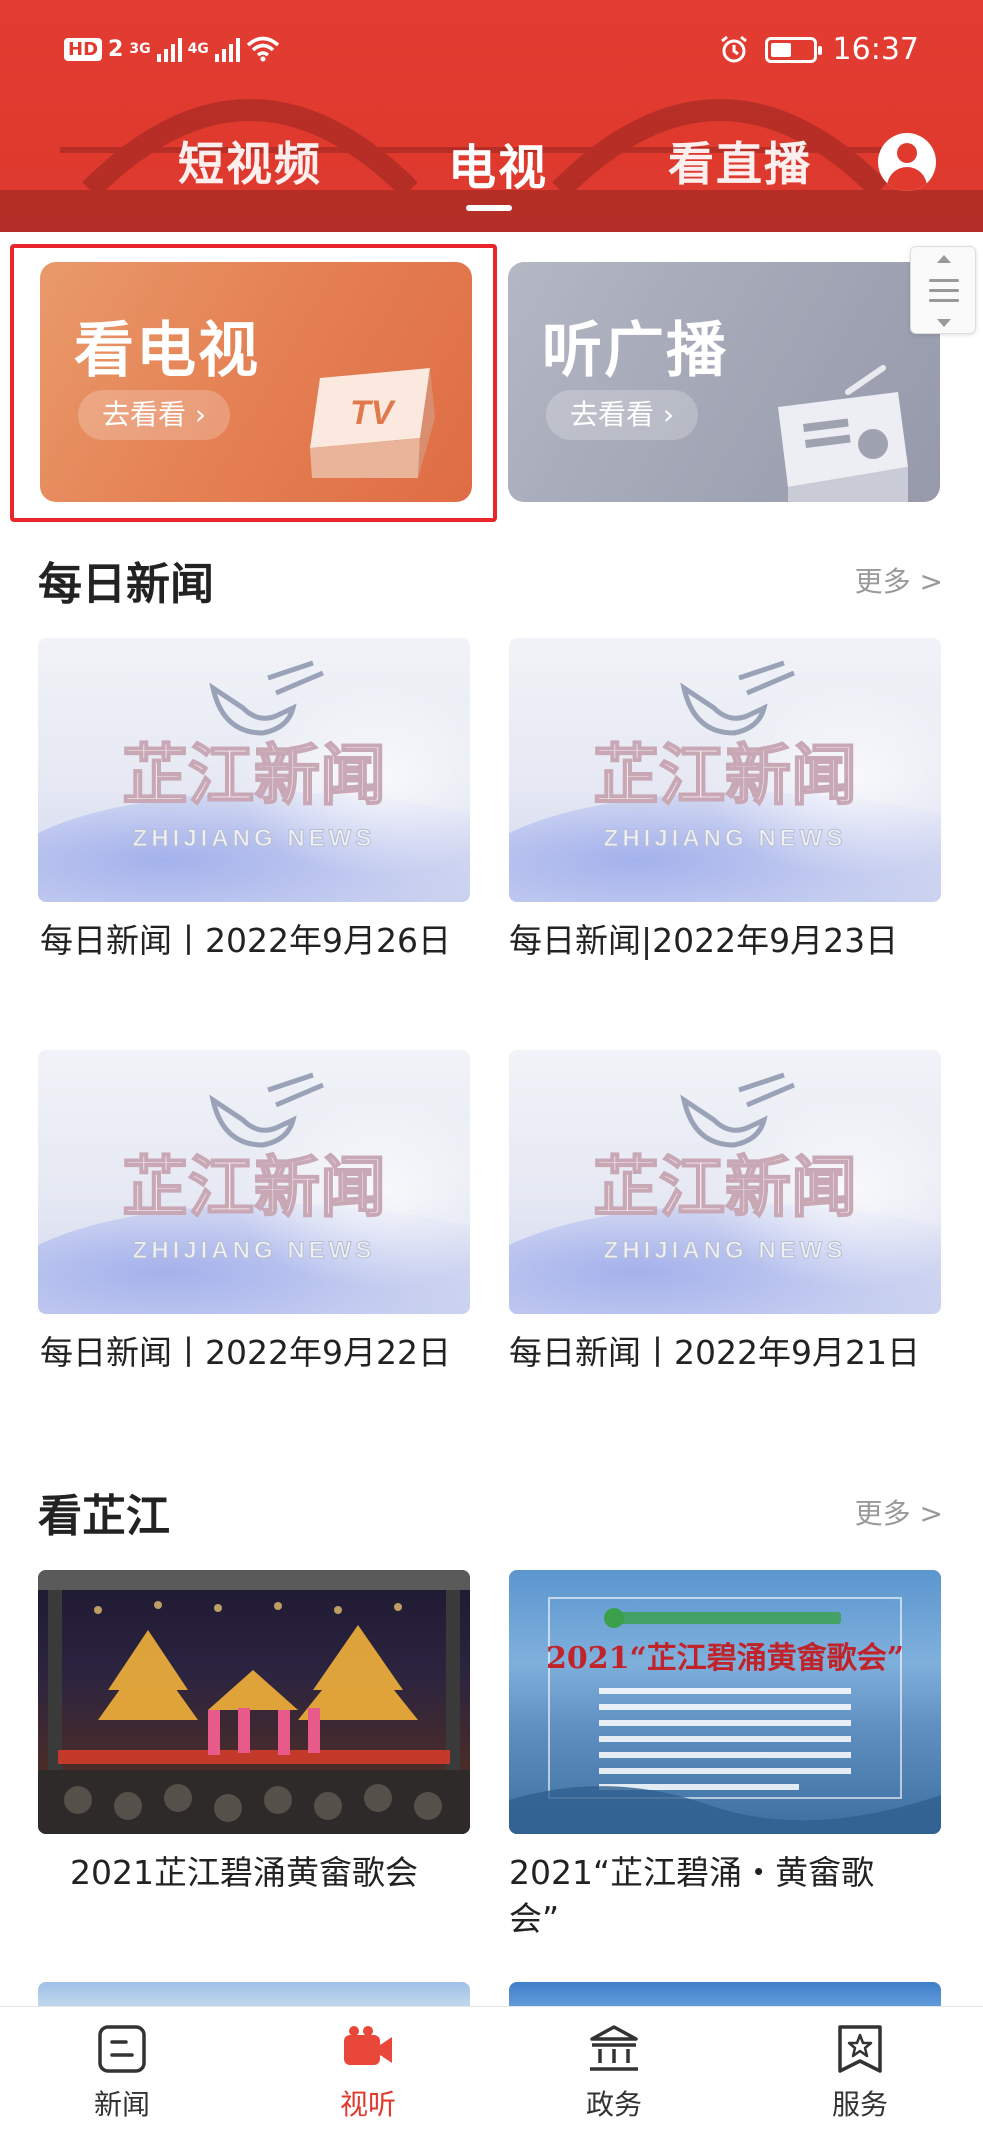  Describe the element at coordinates (83, 49) in the screenshot. I see `hd-indicator: HD` at that location.